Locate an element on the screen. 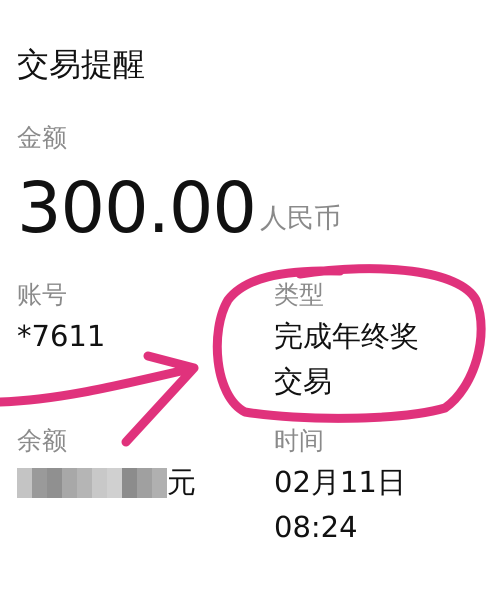  field-value: 02月11日 is located at coordinates (340, 482).